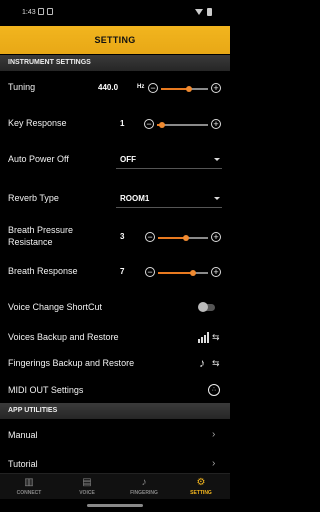  I want to click on key-response-slider, so click(182, 125).